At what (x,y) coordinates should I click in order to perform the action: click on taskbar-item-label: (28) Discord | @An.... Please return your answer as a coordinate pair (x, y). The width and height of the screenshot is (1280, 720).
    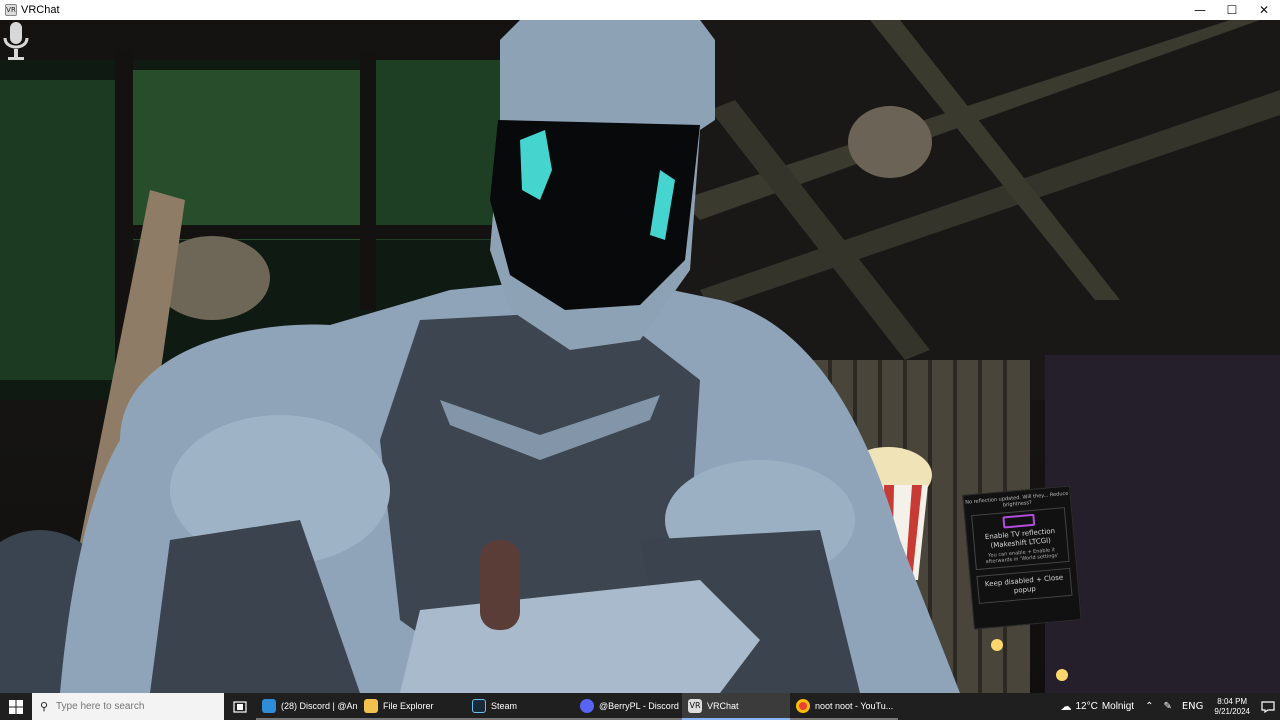
    Looking at the image, I should click on (319, 705).